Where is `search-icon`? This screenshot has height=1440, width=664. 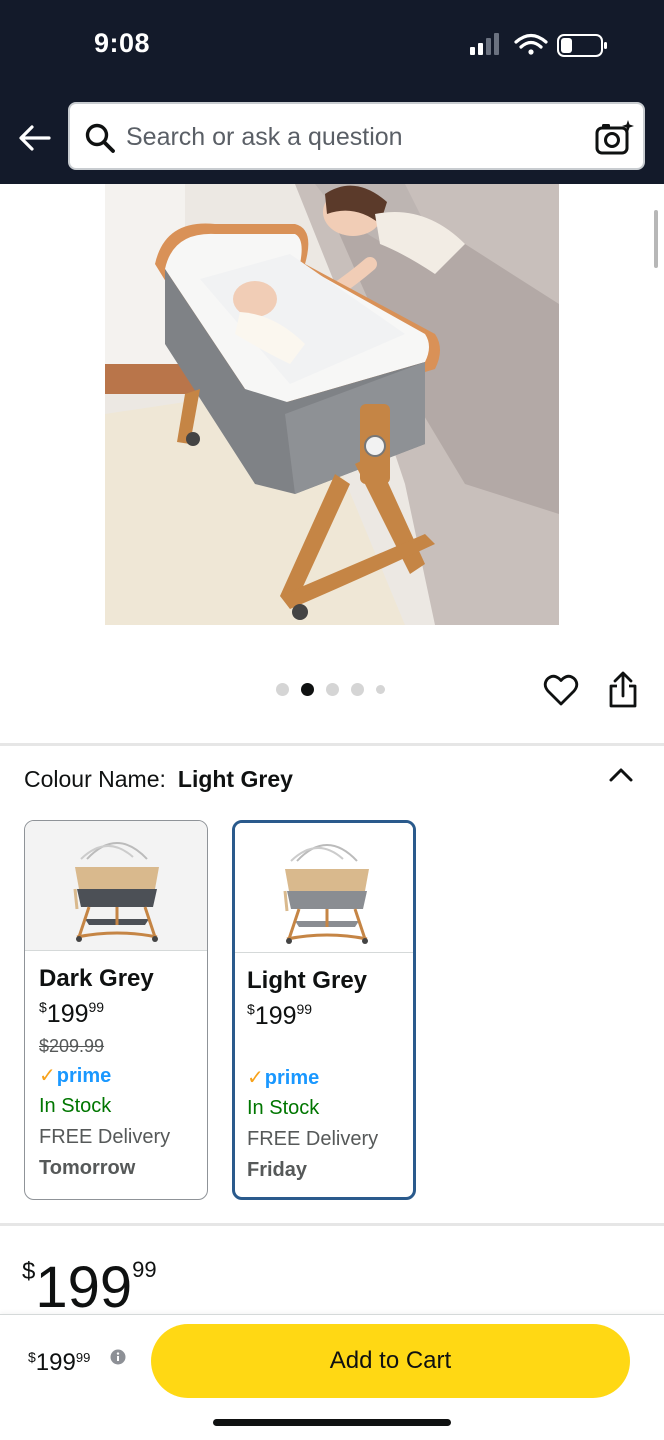 search-icon is located at coordinates (100, 138).